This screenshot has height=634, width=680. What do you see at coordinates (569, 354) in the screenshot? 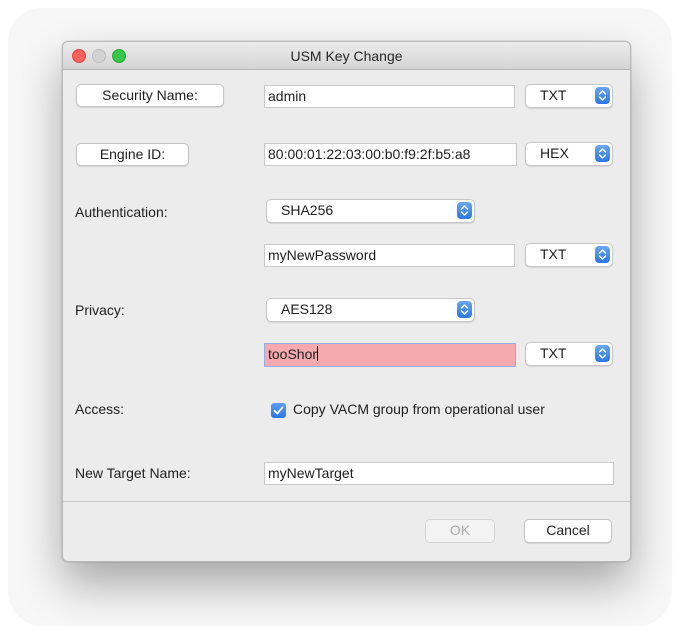
I see `privacy-password-encoding-select: TXT` at bounding box center [569, 354].